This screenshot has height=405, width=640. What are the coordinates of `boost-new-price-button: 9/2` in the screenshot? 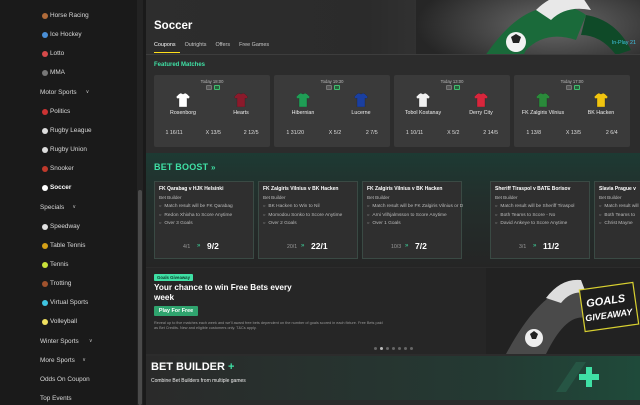 It's located at (213, 246).